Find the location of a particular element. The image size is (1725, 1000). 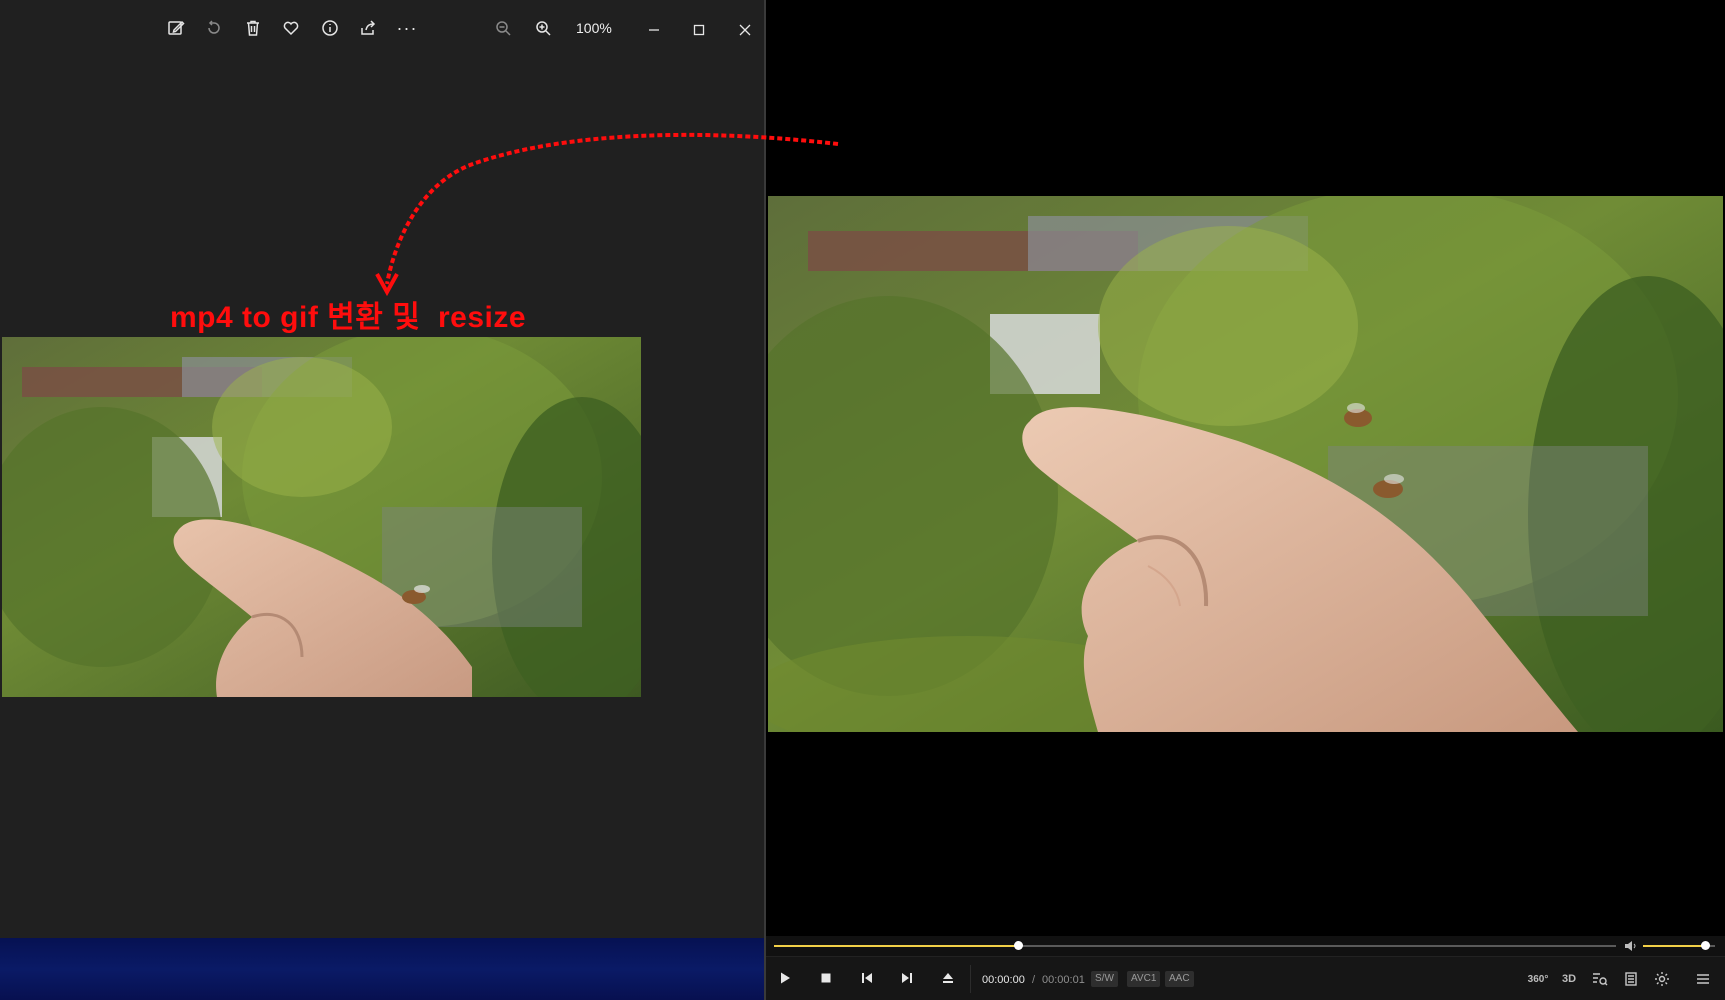

playlist-search-button is located at coordinates (1600, 979).